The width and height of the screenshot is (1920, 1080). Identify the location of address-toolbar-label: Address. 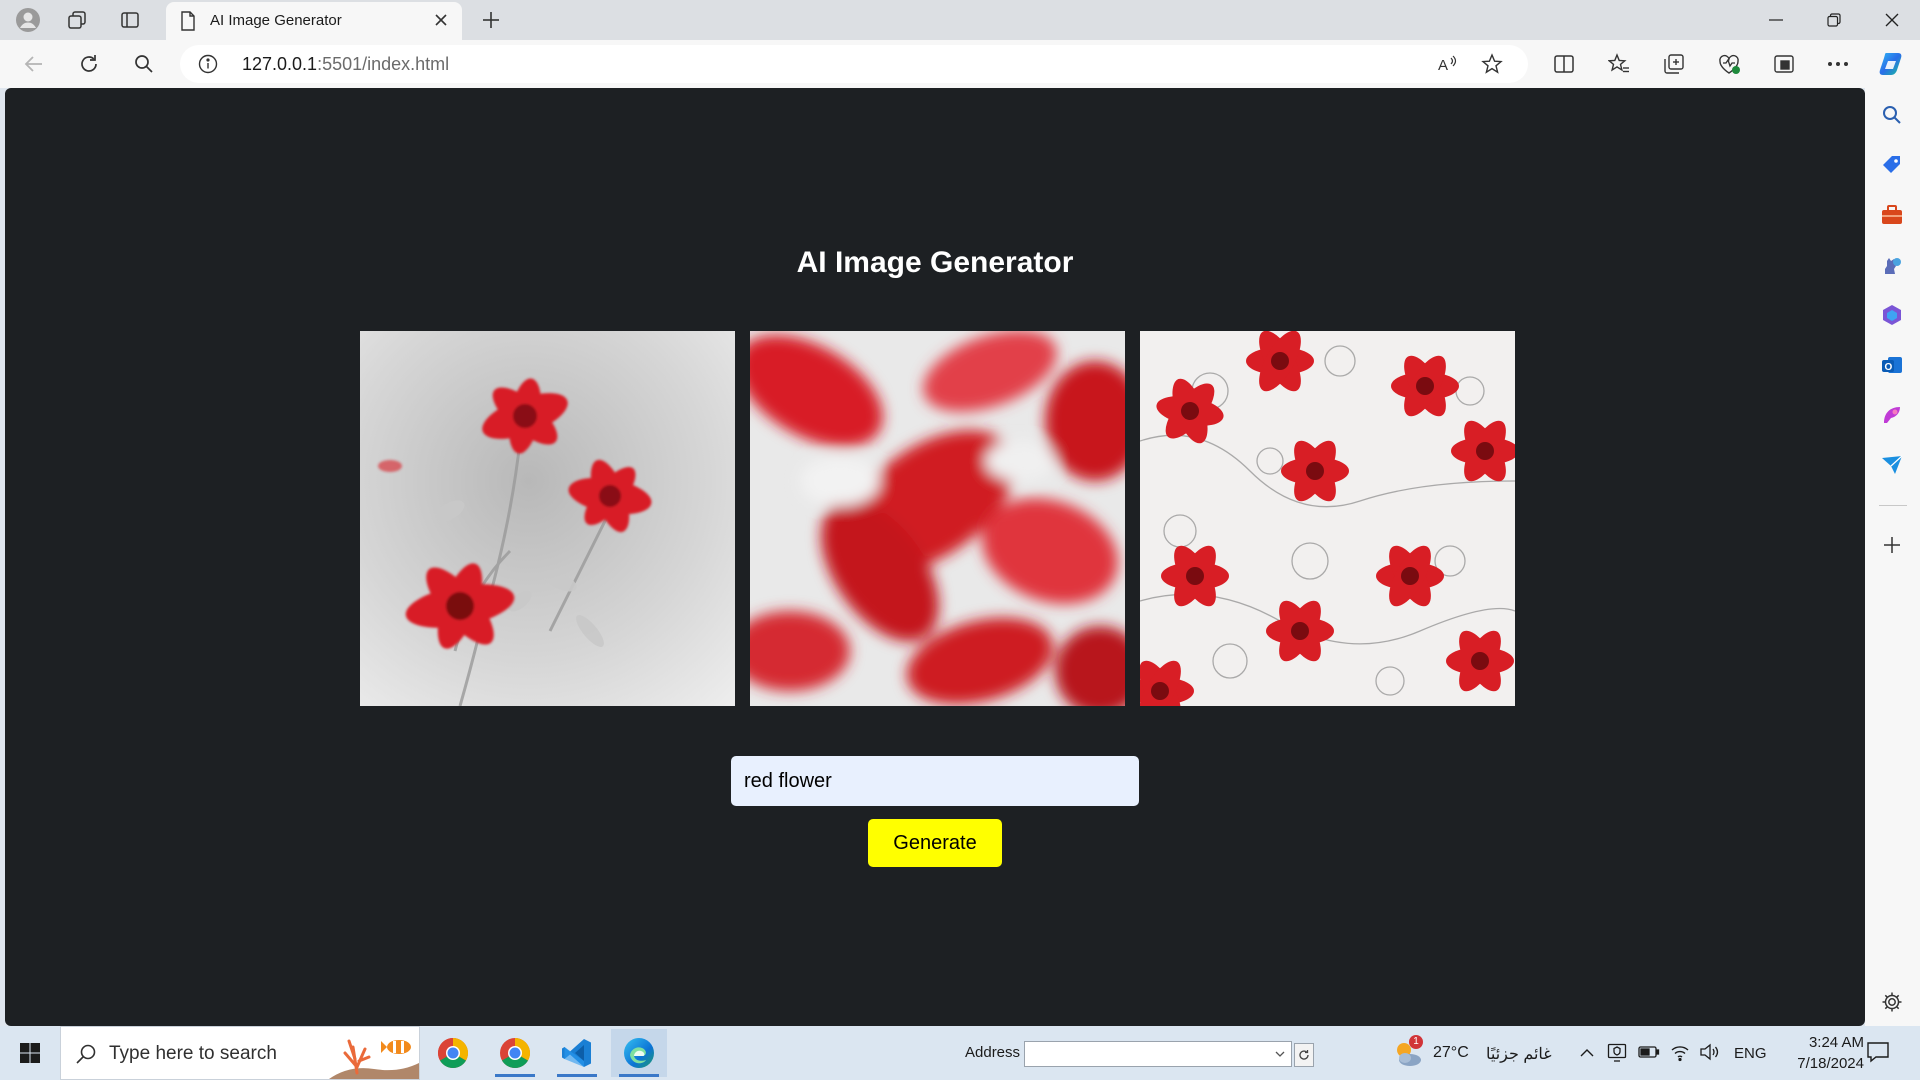
(993, 1052).